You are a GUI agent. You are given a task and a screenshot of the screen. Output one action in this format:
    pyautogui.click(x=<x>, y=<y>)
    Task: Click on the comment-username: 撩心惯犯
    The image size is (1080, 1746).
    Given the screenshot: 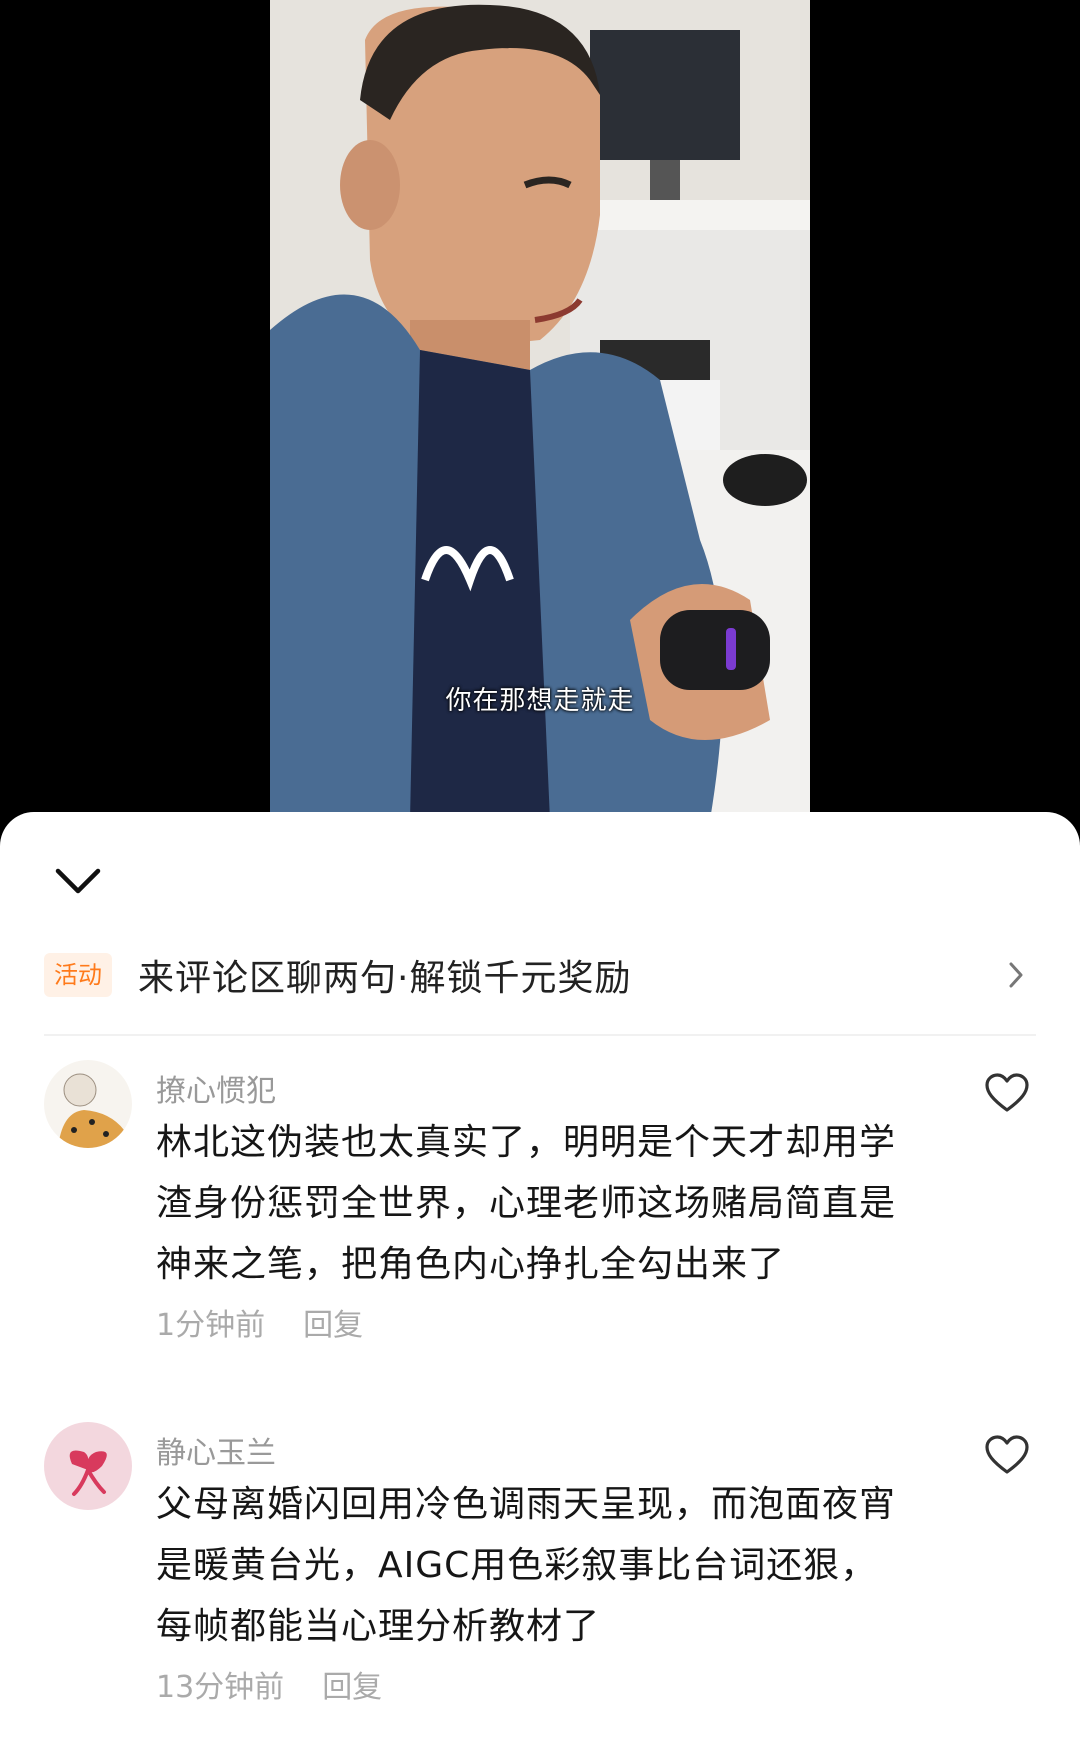 What is the action you would take?
    pyautogui.click(x=216, y=1088)
    